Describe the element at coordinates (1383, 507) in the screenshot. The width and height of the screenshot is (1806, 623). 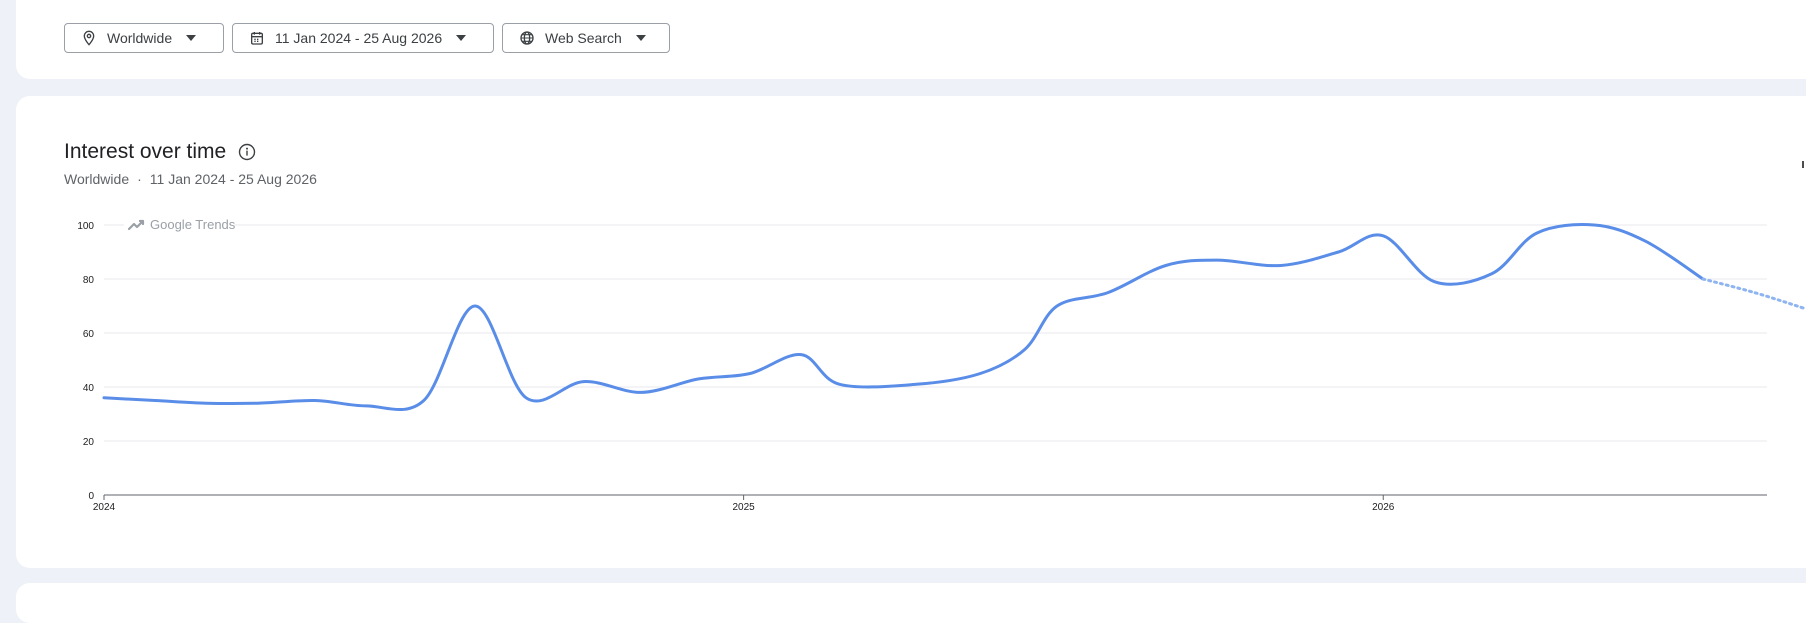
I see `x-tick-label: 2026` at that location.